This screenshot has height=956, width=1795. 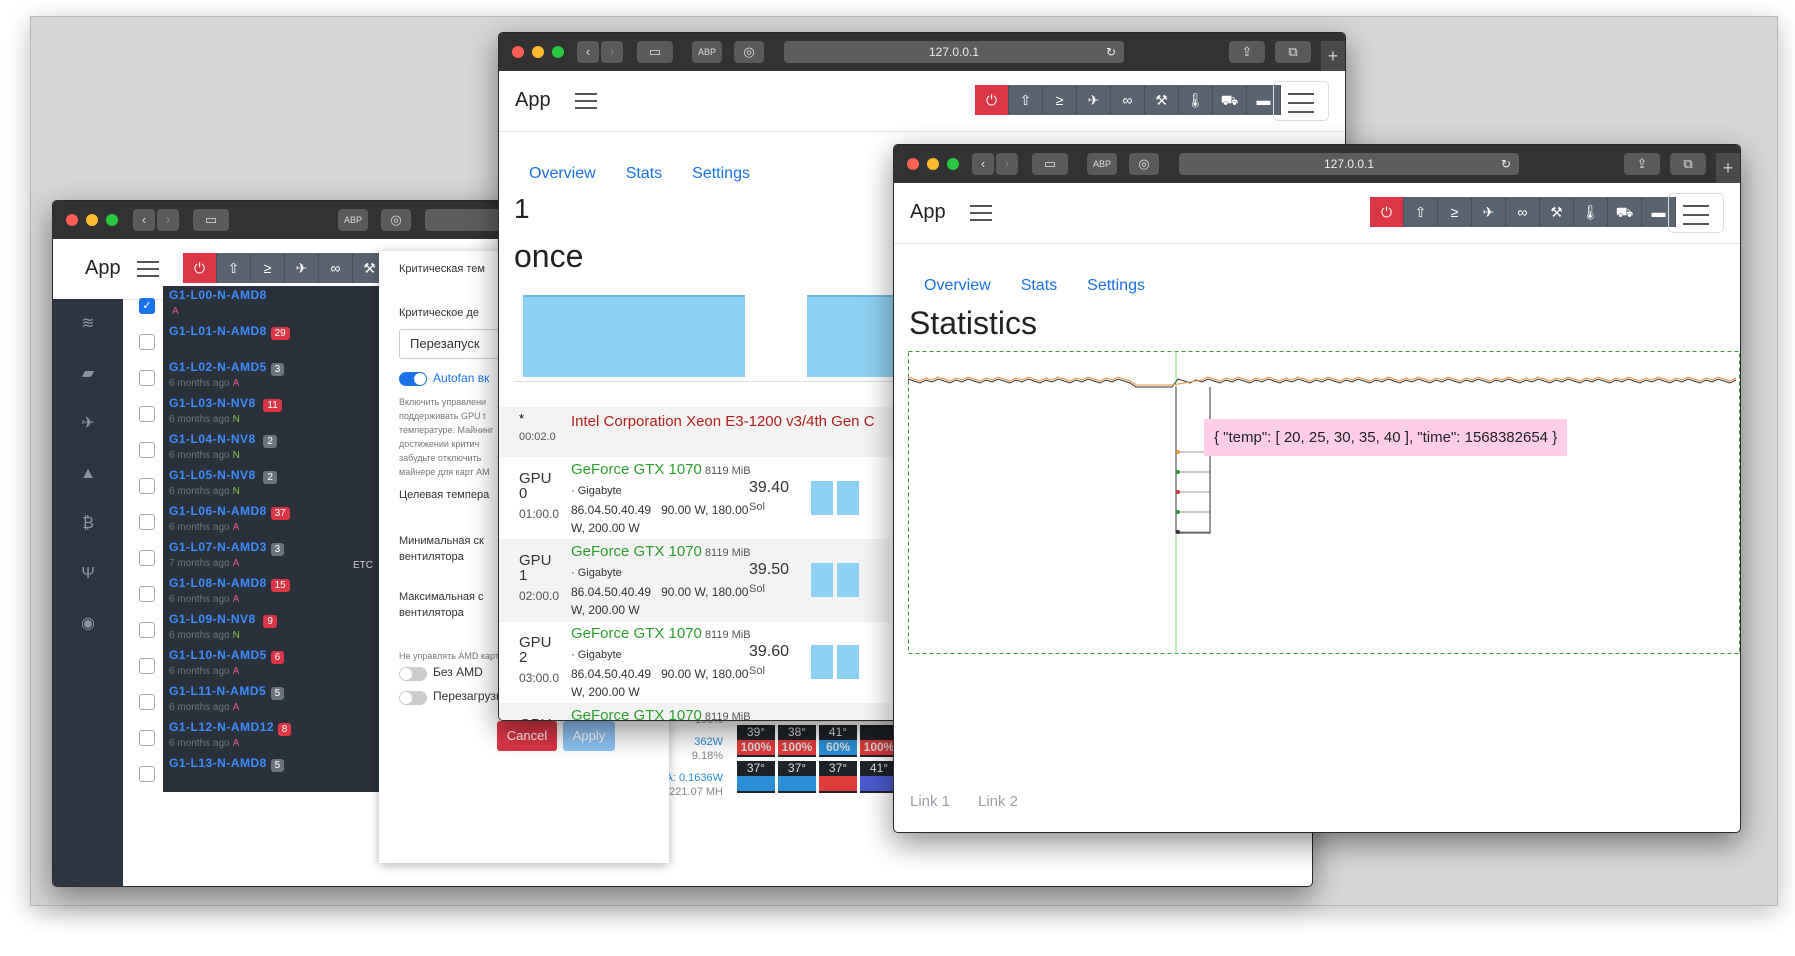 What do you see at coordinates (273, 701) in the screenshot?
I see `worker-row: G1-L11-N-AMD5 5 6 months ago A` at bounding box center [273, 701].